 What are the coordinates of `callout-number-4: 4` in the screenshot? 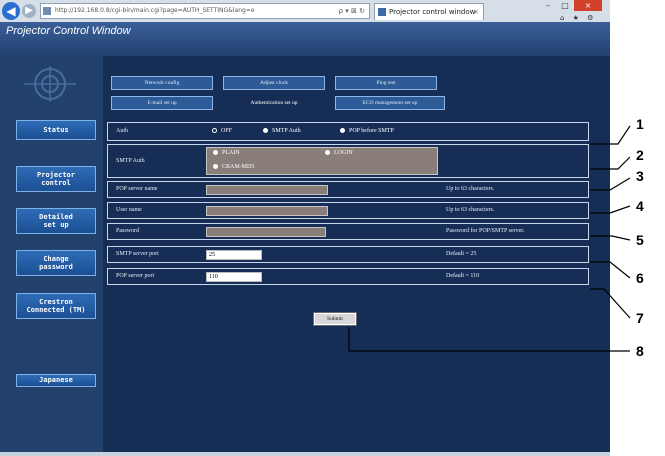 It's located at (640, 206).